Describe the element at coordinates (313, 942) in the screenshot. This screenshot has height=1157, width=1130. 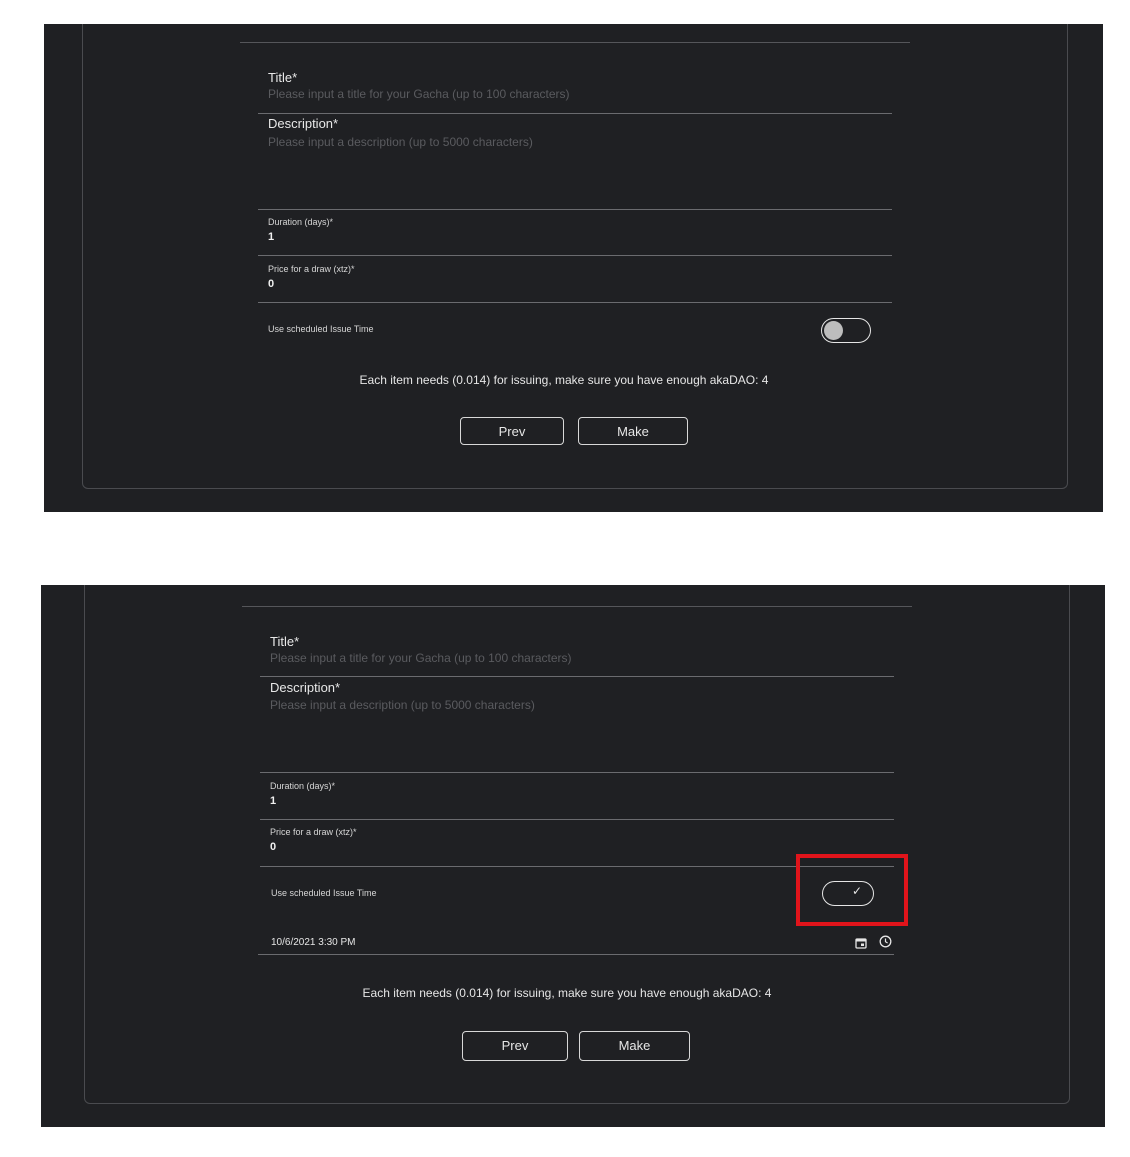
I see `scheduled-datetime: 10/6/2021 3:30 PM` at that location.